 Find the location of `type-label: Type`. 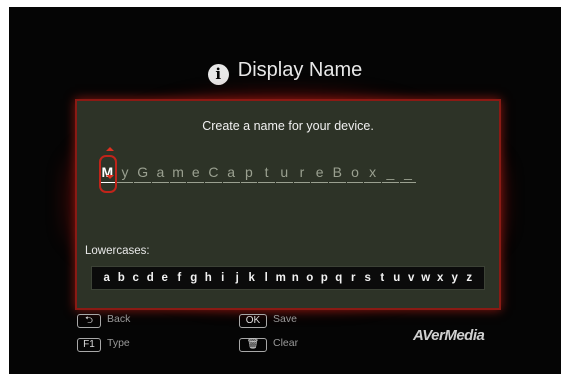

type-label: Type is located at coordinates (118, 343).